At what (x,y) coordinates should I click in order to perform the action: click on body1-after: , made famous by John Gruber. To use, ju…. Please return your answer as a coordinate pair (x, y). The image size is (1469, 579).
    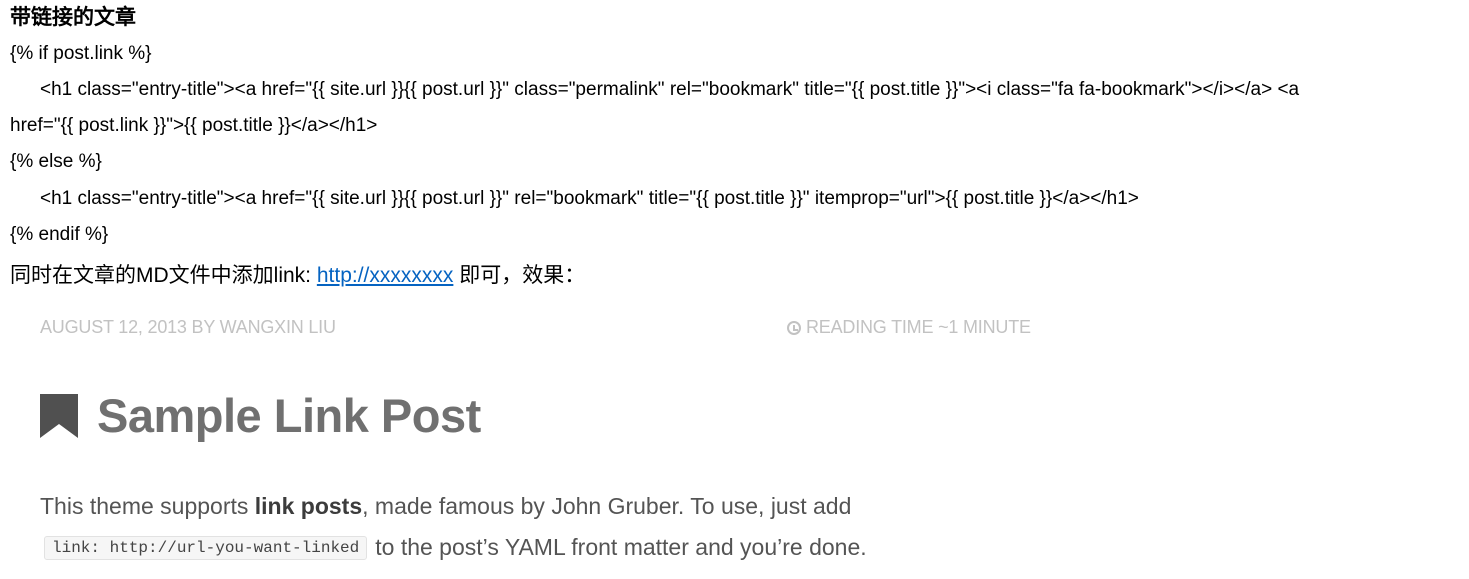
    Looking at the image, I should click on (607, 506).